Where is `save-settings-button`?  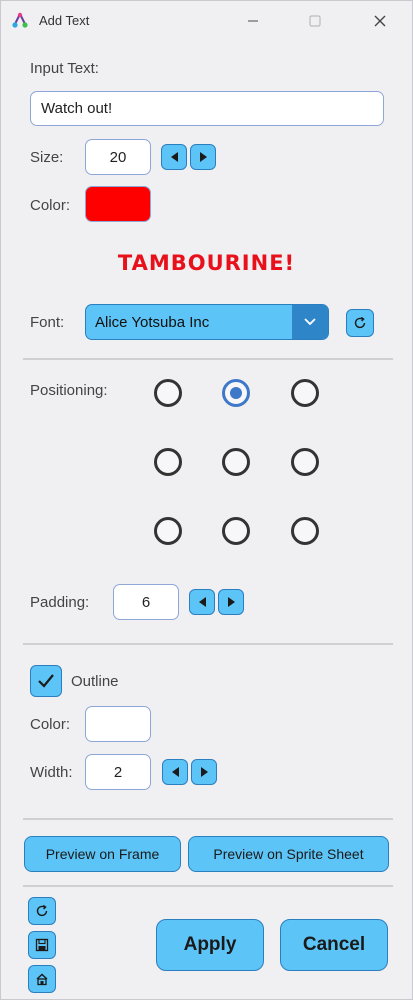
save-settings-button is located at coordinates (42, 945).